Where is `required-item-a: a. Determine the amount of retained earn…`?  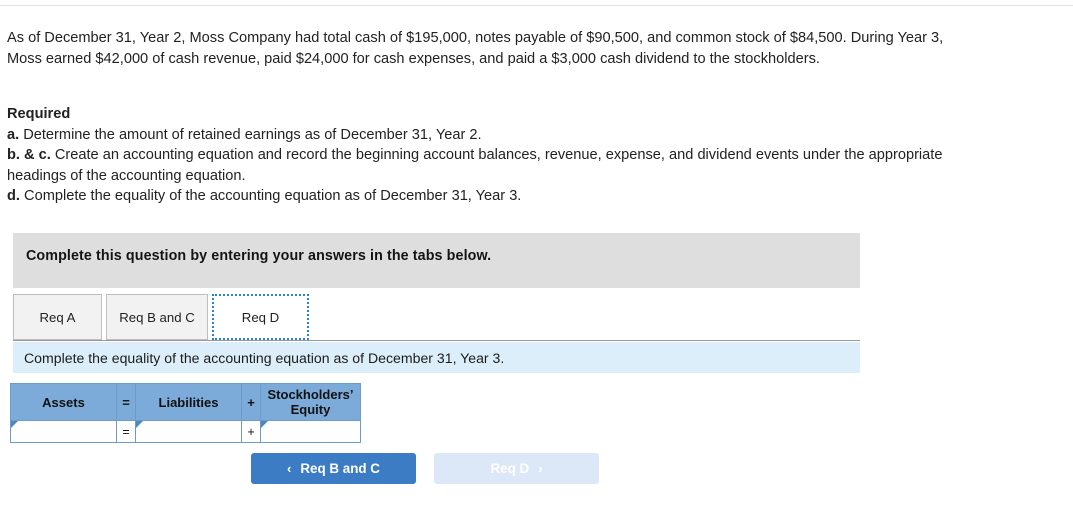
required-item-a: a. Determine the amount of retained earn… is located at coordinates (479, 135).